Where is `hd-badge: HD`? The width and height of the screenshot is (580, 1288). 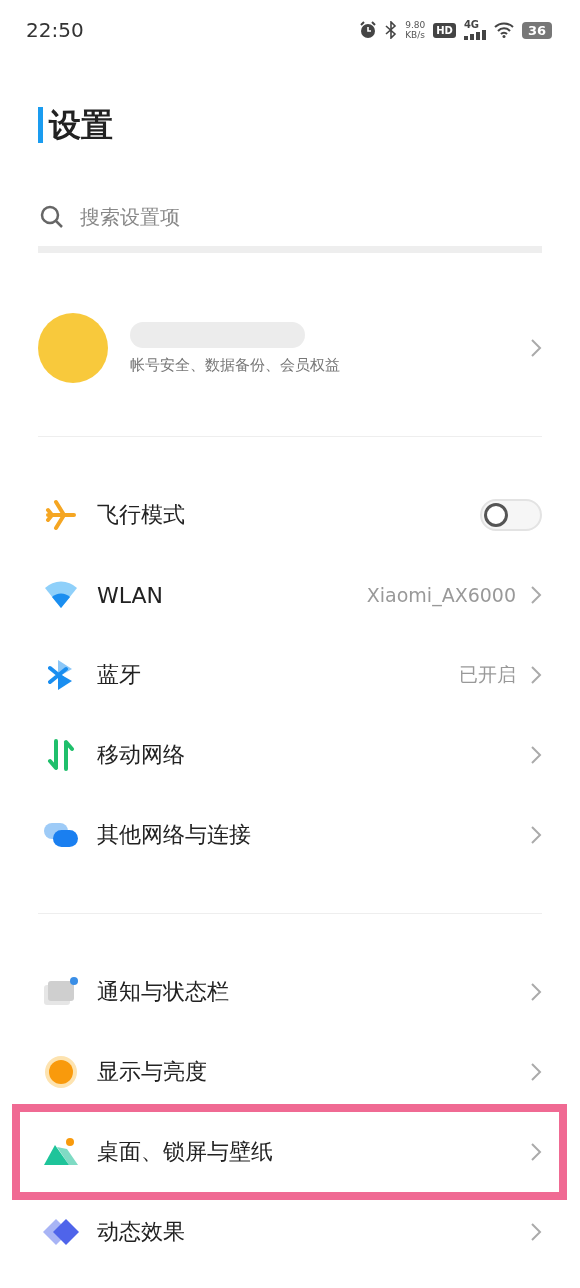
hd-badge: HD is located at coordinates (444, 30).